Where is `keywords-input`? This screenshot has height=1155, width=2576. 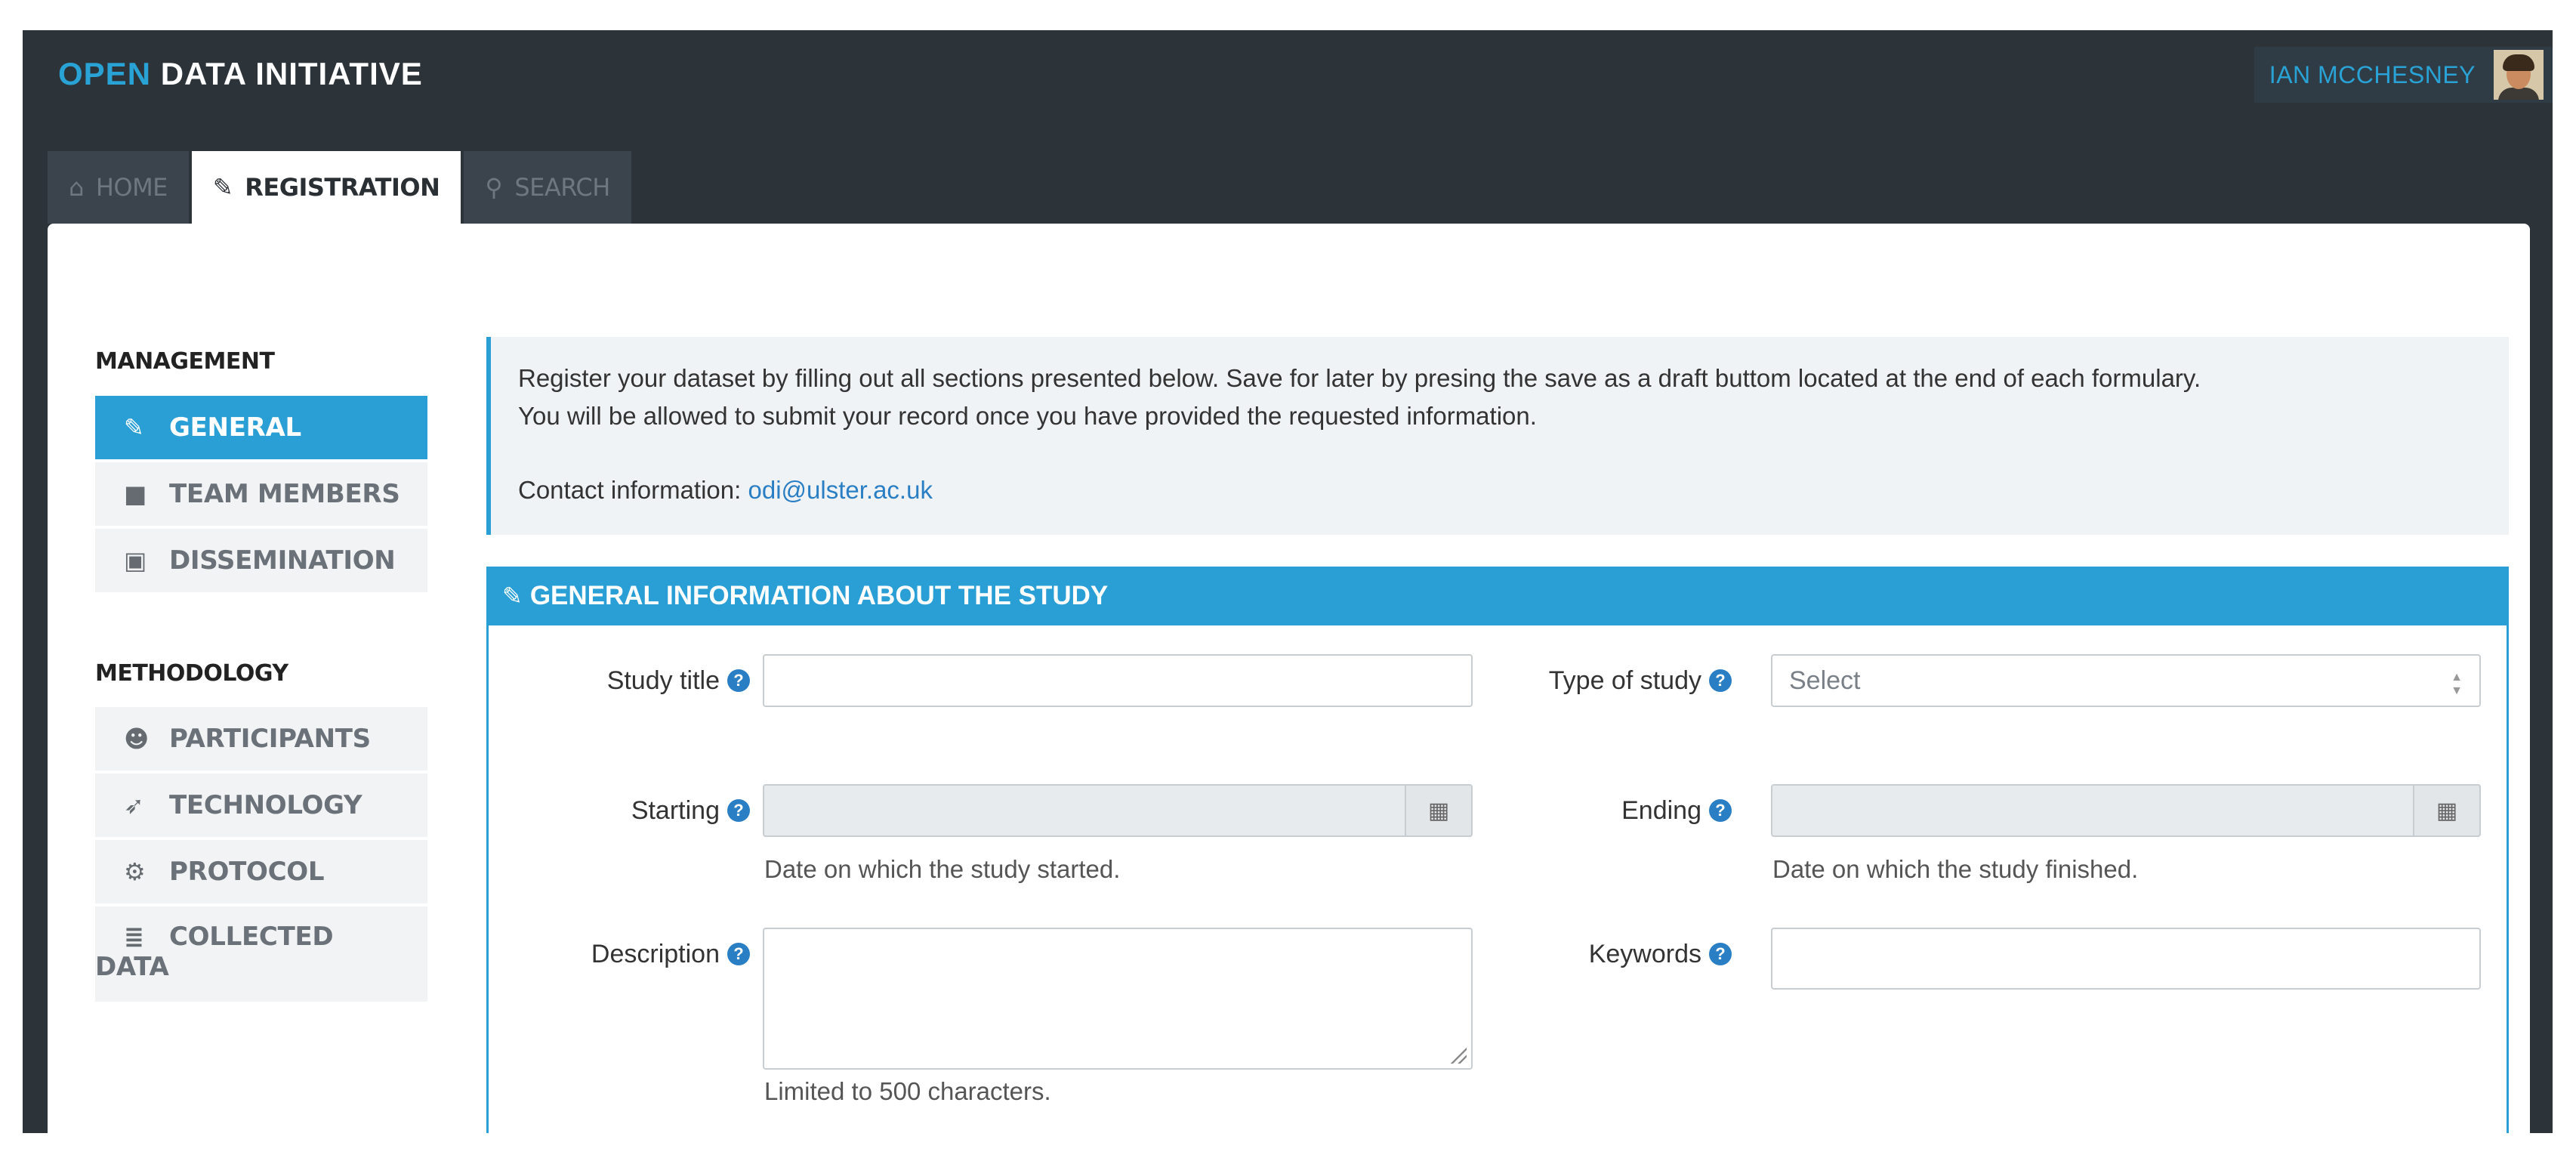
keywords-input is located at coordinates (2126, 959).